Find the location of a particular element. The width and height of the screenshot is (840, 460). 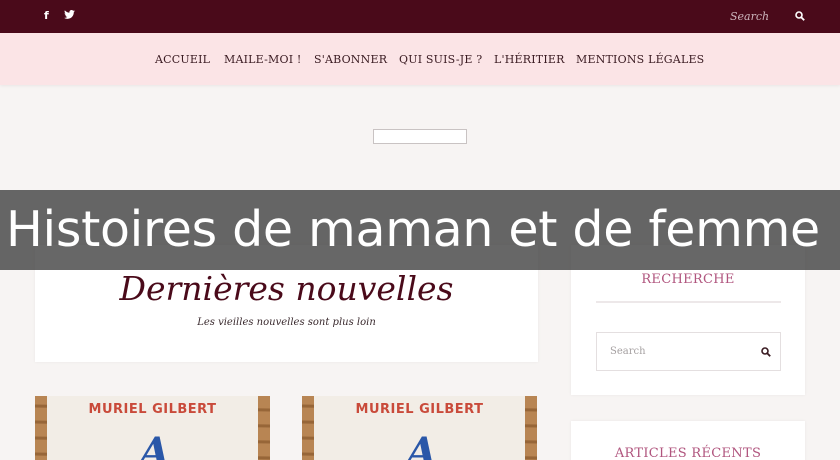

twitter-bird-glyph is located at coordinates (69, 14).